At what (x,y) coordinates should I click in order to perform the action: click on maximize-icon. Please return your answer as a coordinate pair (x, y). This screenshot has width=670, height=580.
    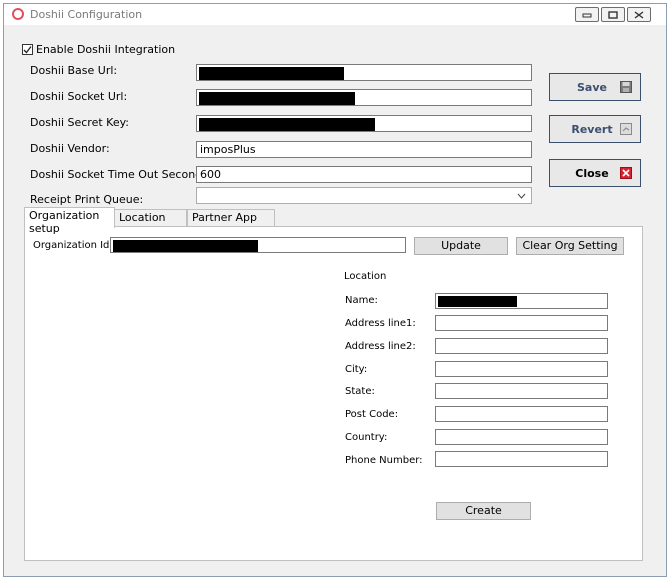
    Looking at the image, I should click on (613, 14).